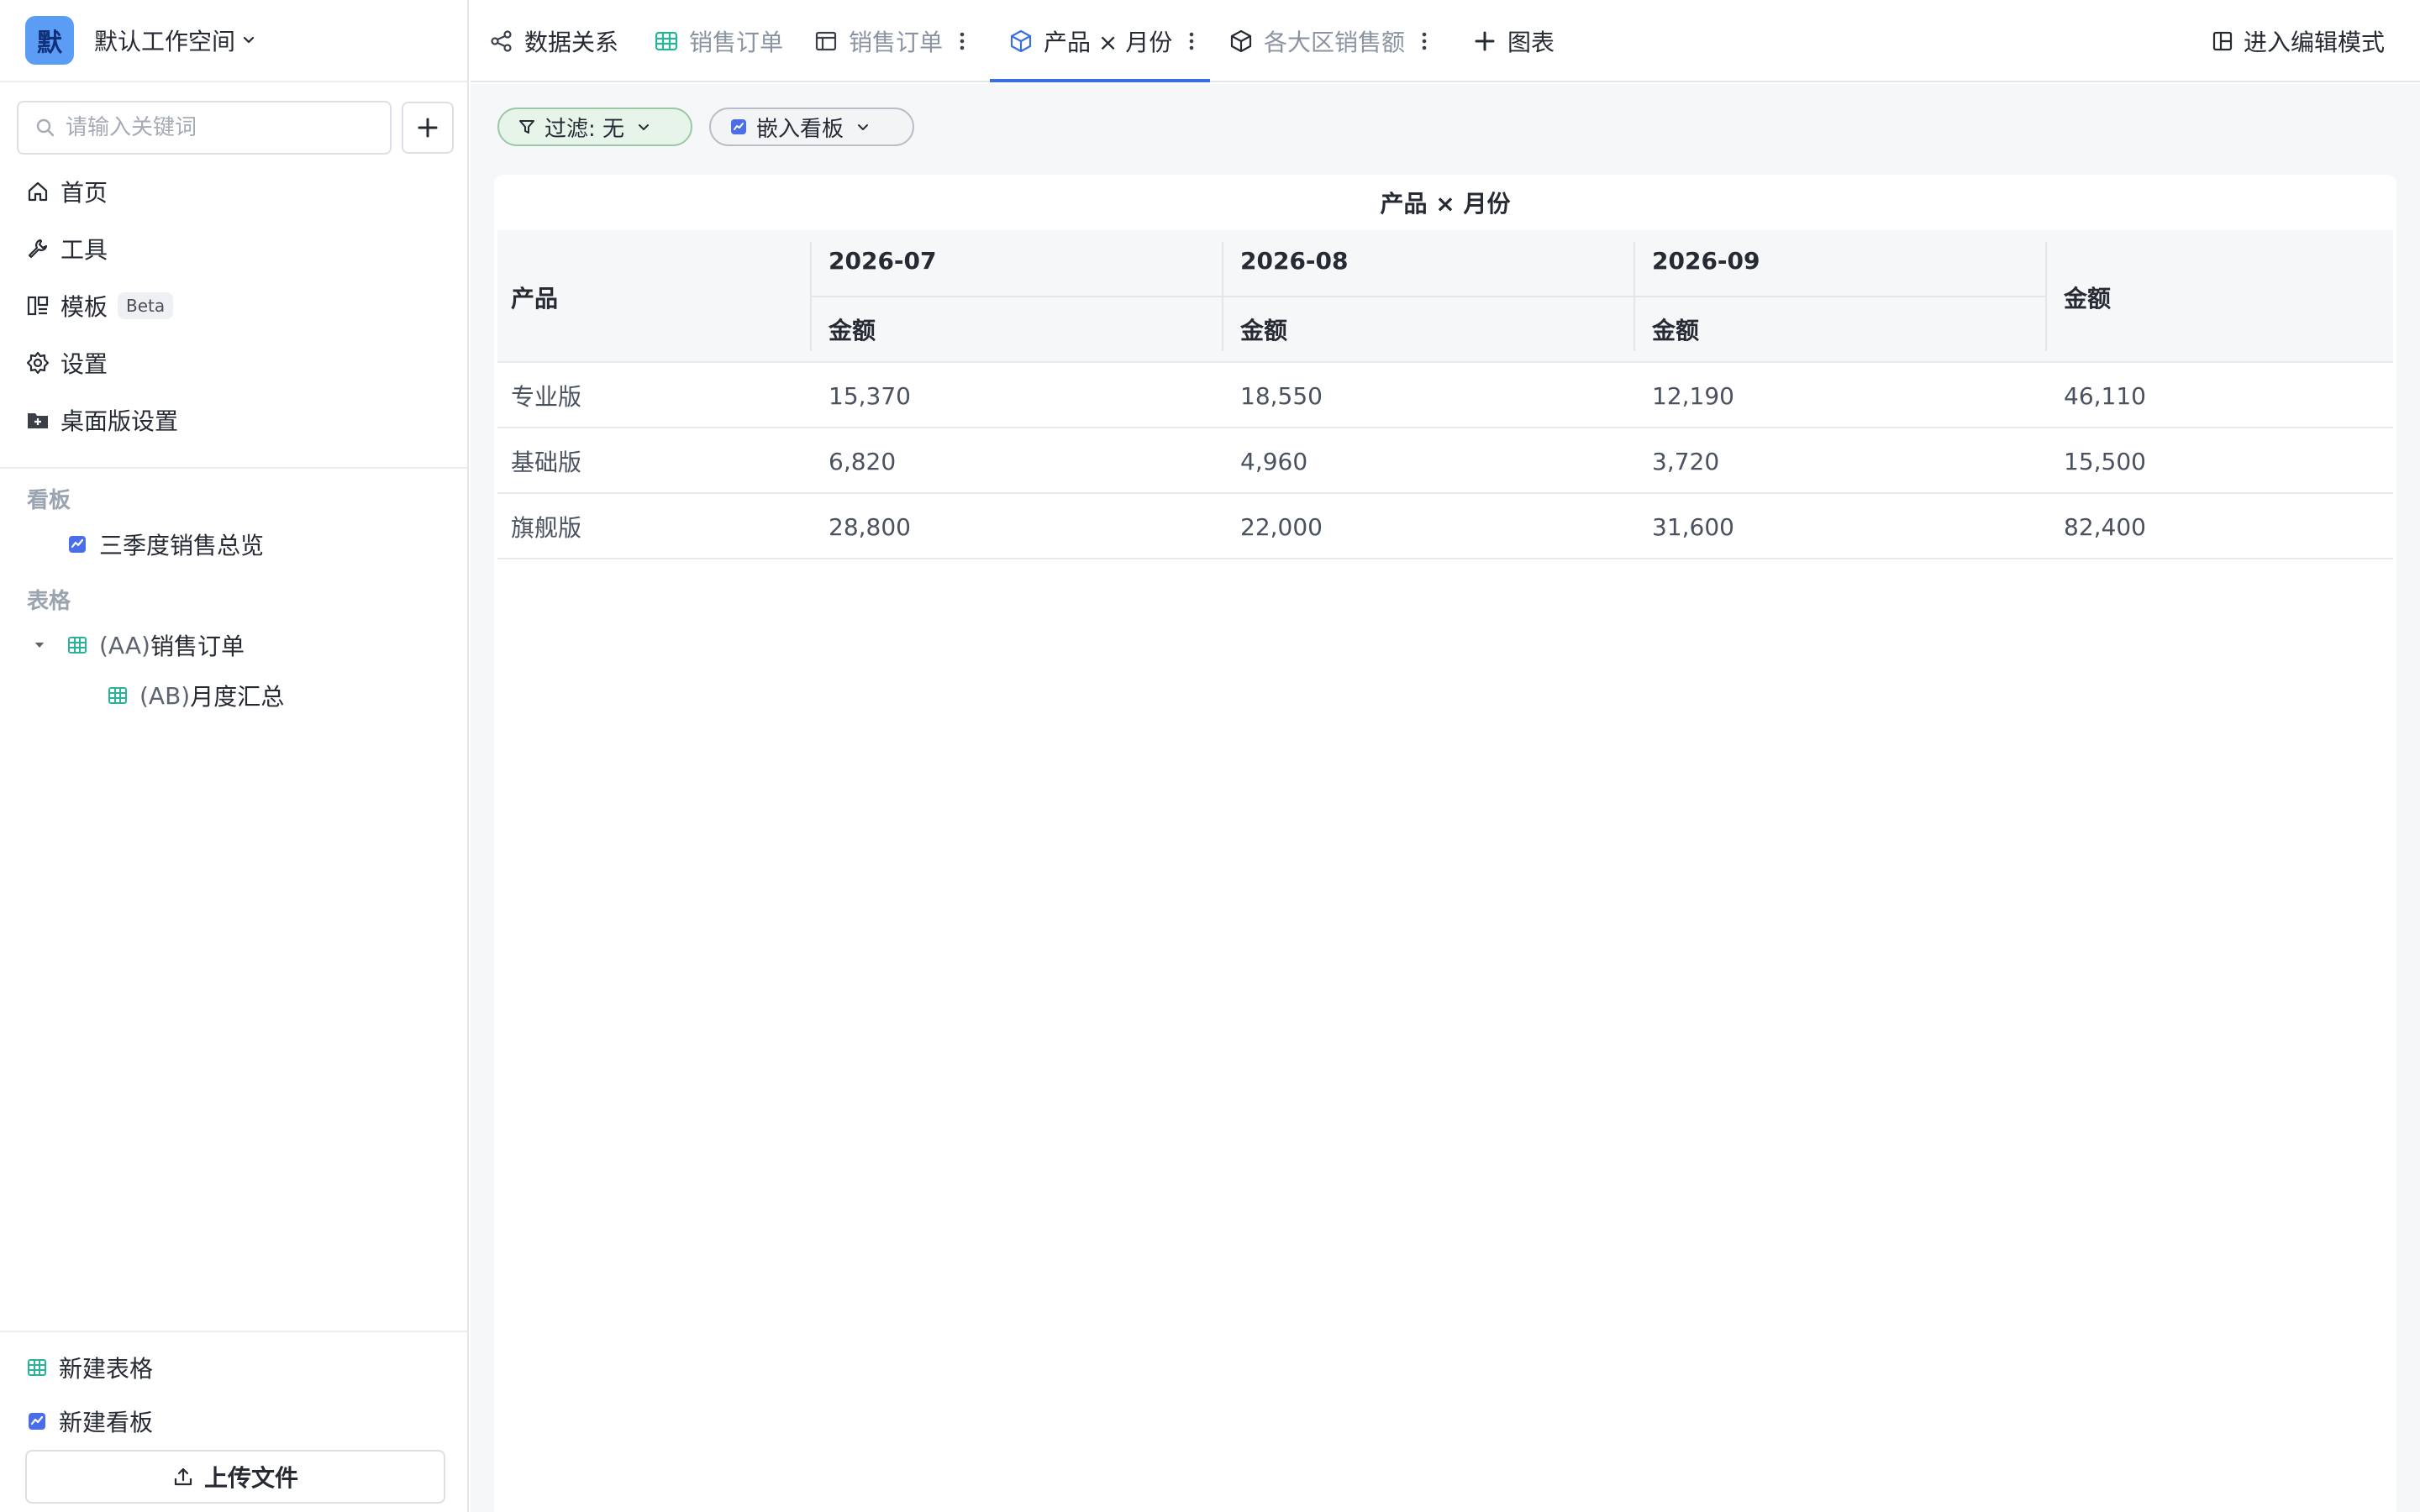 This screenshot has height=1512, width=2420. What do you see at coordinates (546, 528) in the screenshot?
I see `cell-product: 旗舰版` at bounding box center [546, 528].